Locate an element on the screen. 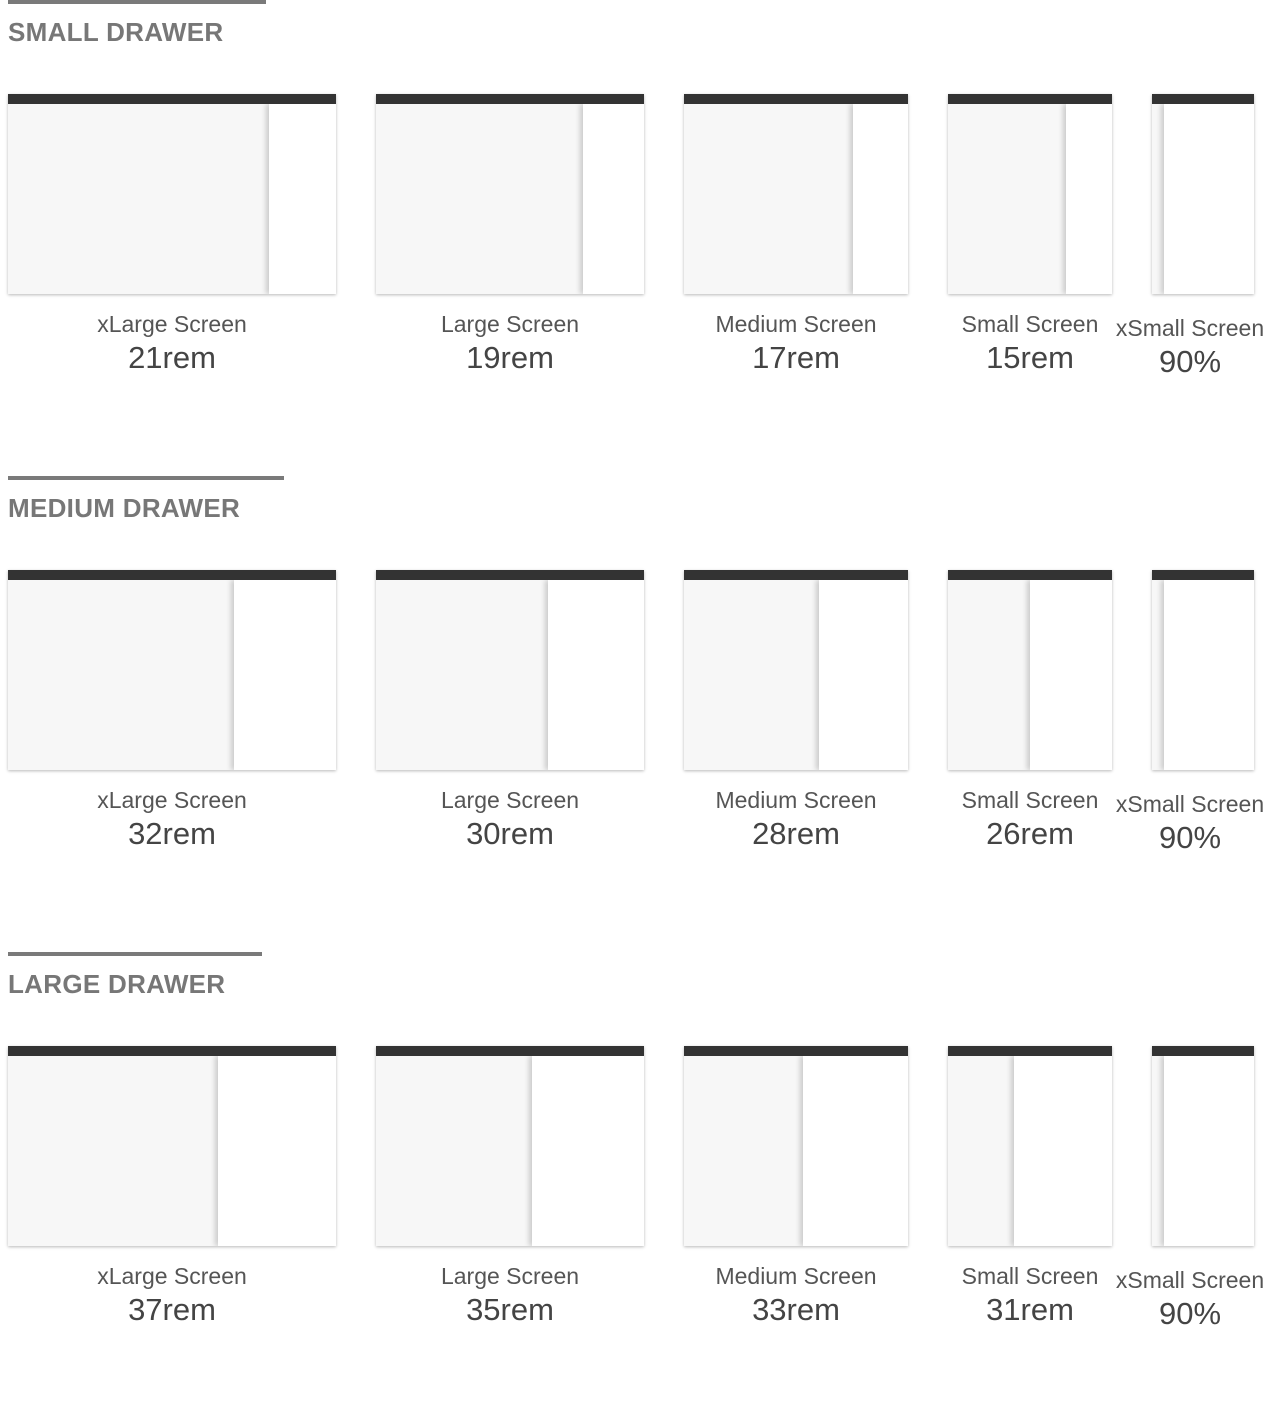 The width and height of the screenshot is (1274, 1428). section-heading: LARGE DRAWER is located at coordinates (117, 984).